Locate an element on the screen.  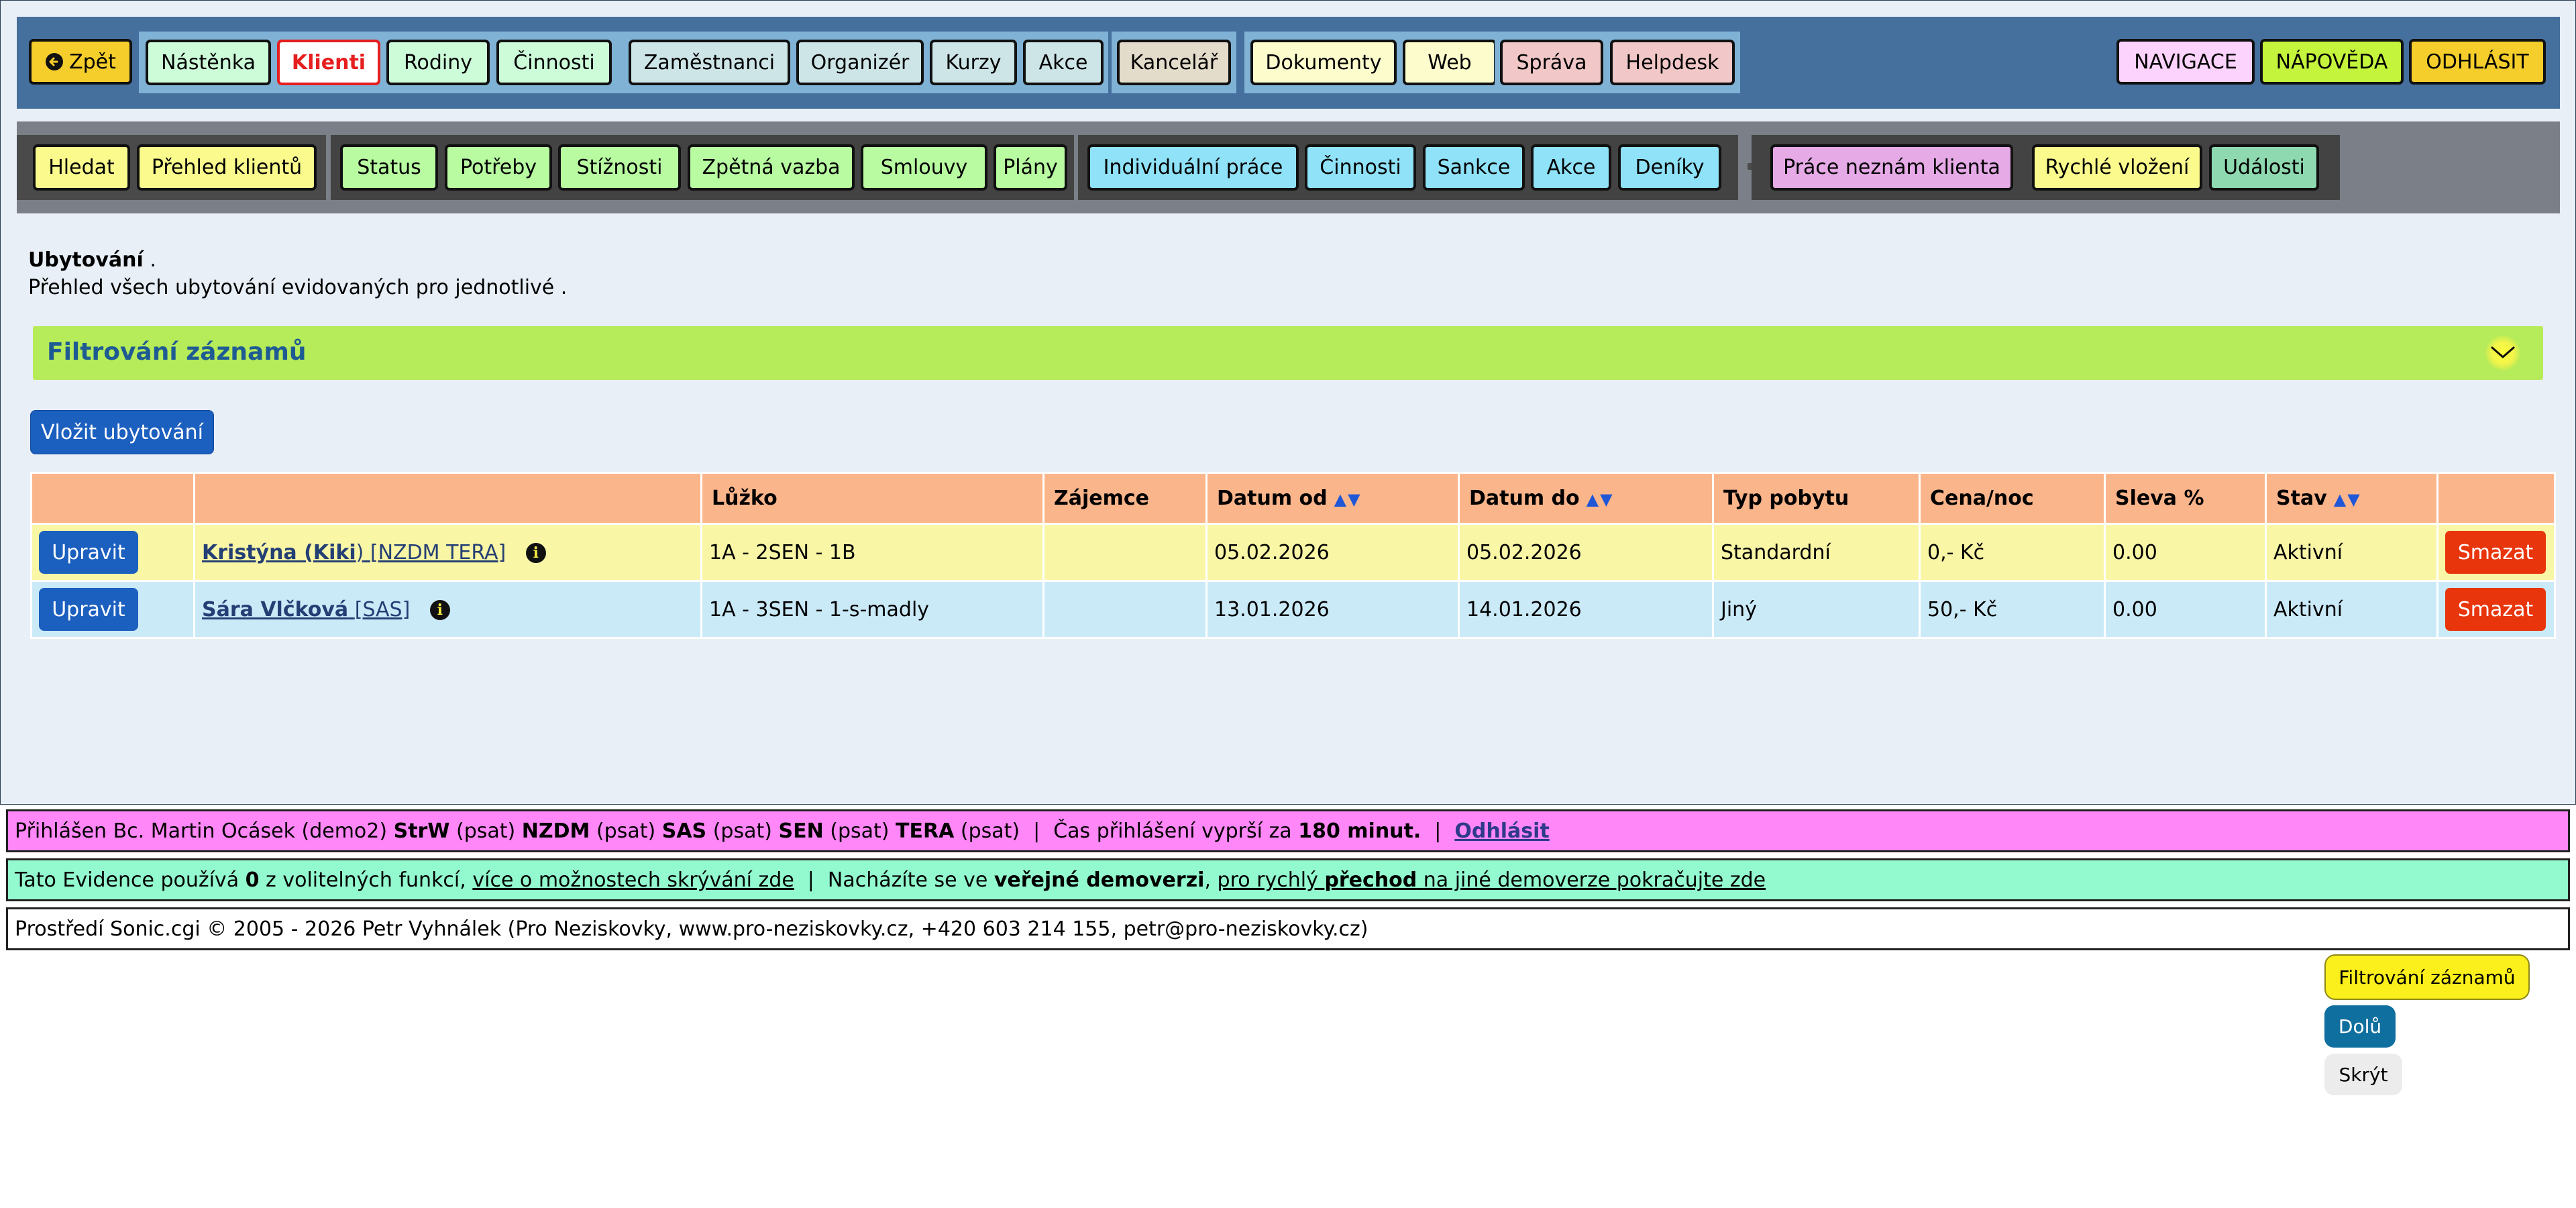
nav-group-office: Kancelář is located at coordinates (1174, 63).